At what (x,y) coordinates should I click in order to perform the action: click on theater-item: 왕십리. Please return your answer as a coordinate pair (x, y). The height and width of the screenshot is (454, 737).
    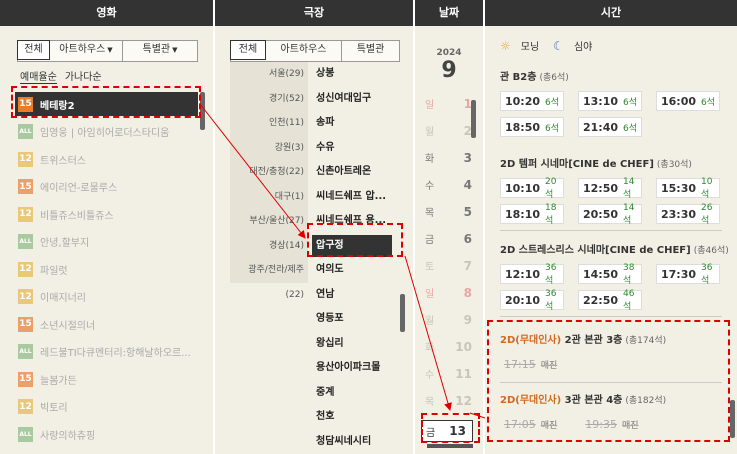
    Looking at the image, I should click on (352, 344).